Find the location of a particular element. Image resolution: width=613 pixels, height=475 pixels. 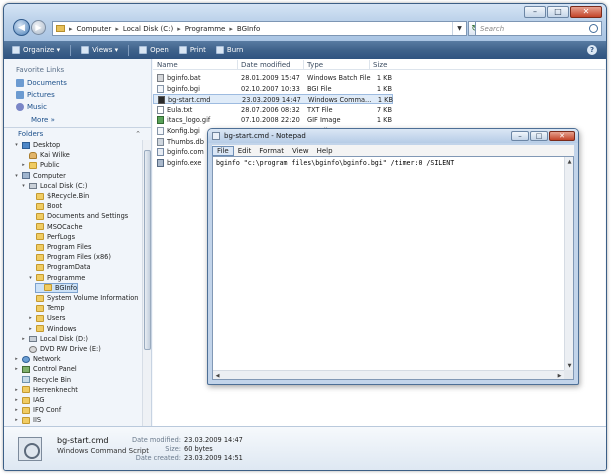

tree-item: PerfLogs is located at coordinates (51, 237).